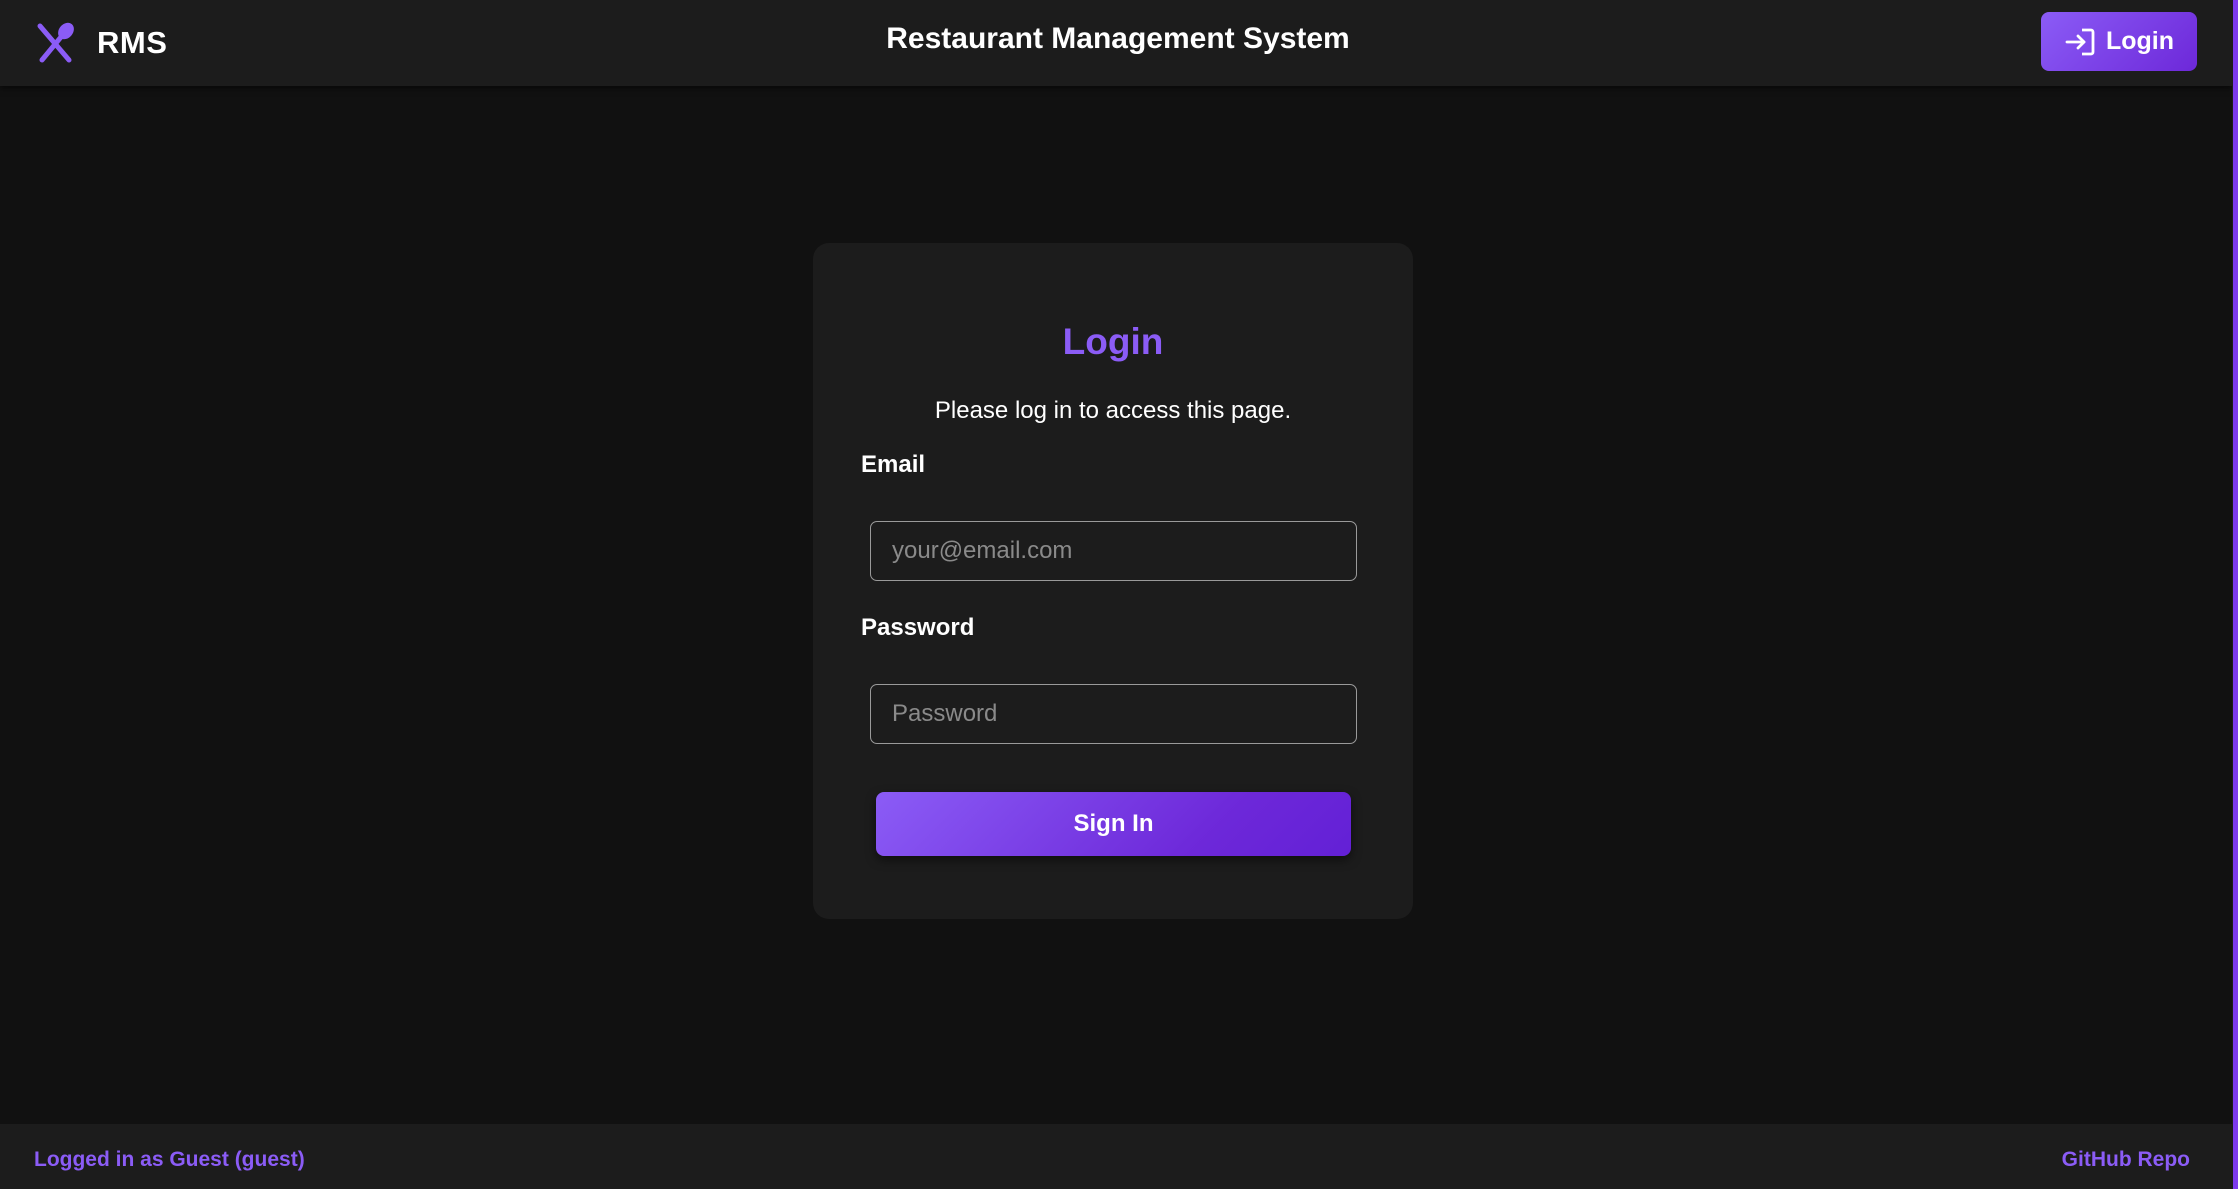  I want to click on footer: Logged in as Guest (guest) GitHub Repo, so click(1116, 1156).